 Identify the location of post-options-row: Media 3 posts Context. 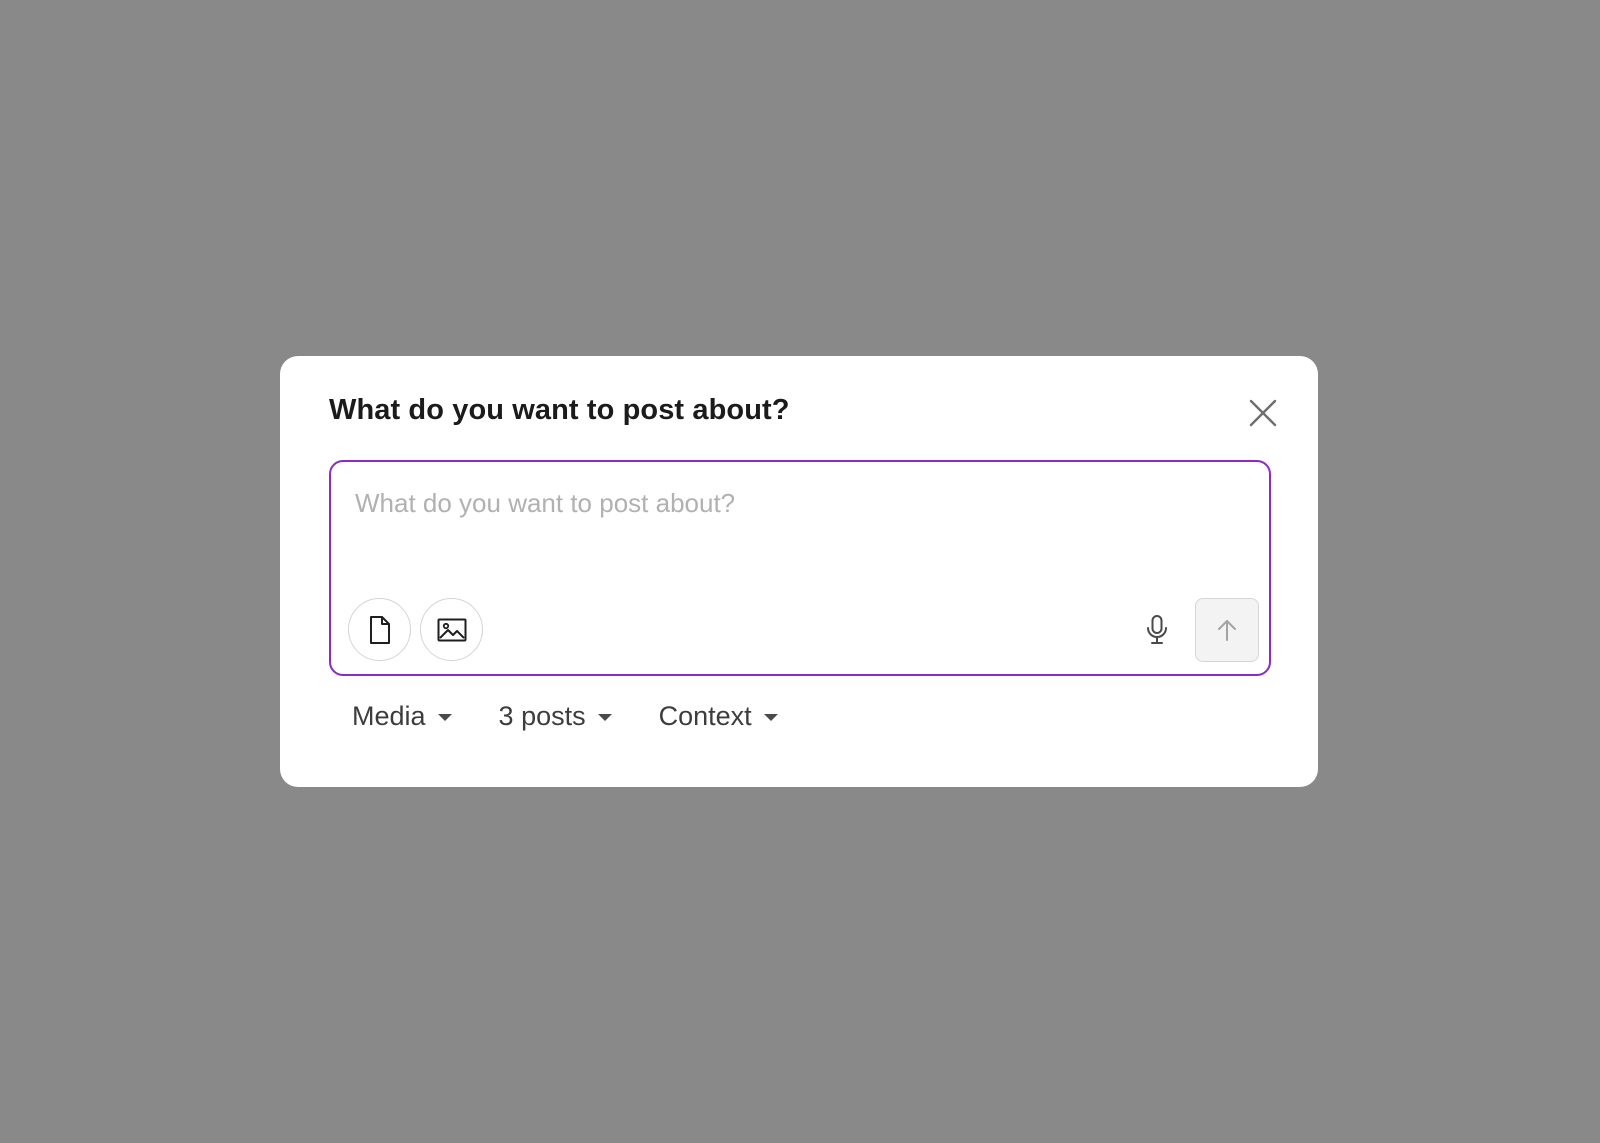
(565, 716).